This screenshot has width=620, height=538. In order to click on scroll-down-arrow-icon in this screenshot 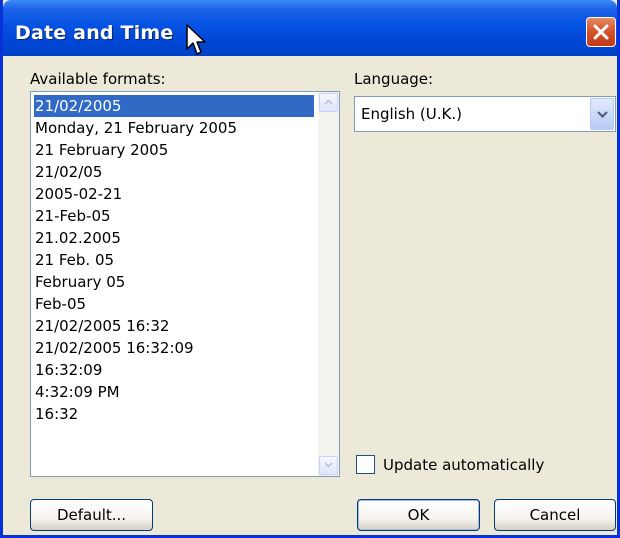, I will do `click(328, 465)`.